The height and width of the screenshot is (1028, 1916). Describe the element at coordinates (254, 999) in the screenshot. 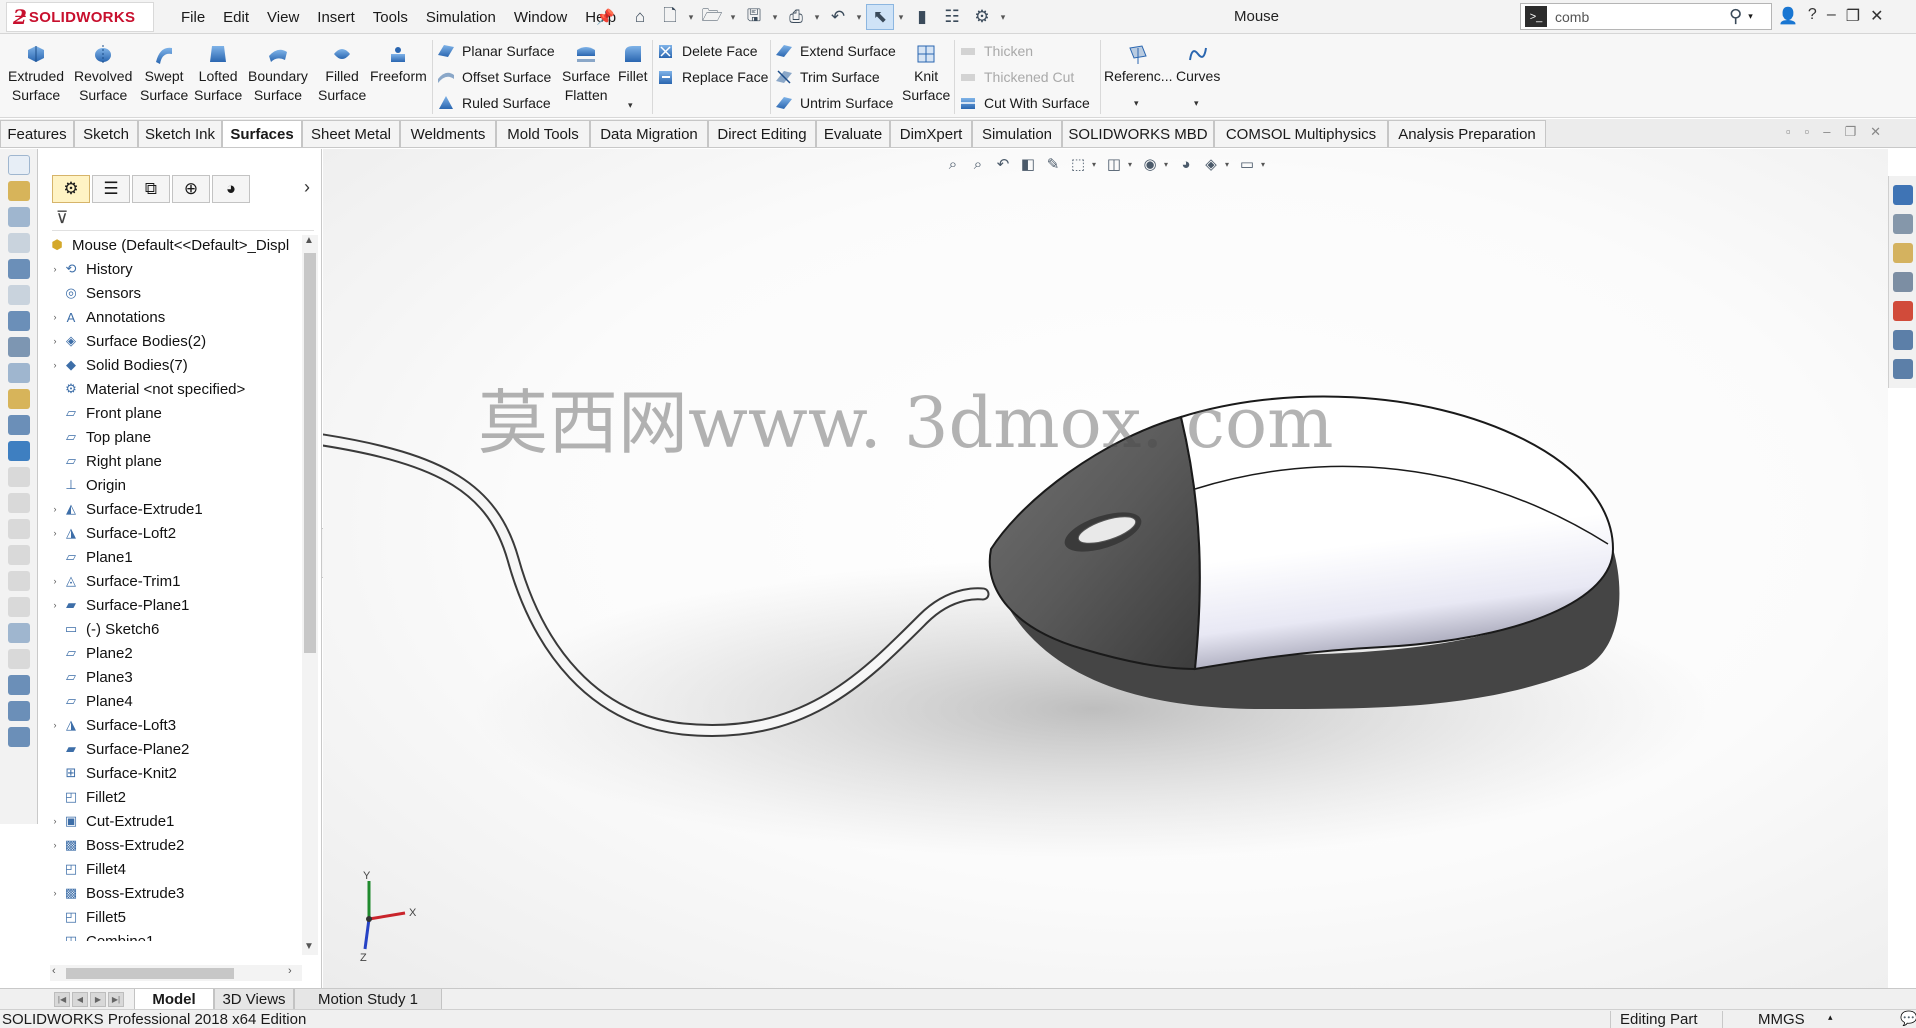

I see `tab-3d-views: 3D Views` at that location.